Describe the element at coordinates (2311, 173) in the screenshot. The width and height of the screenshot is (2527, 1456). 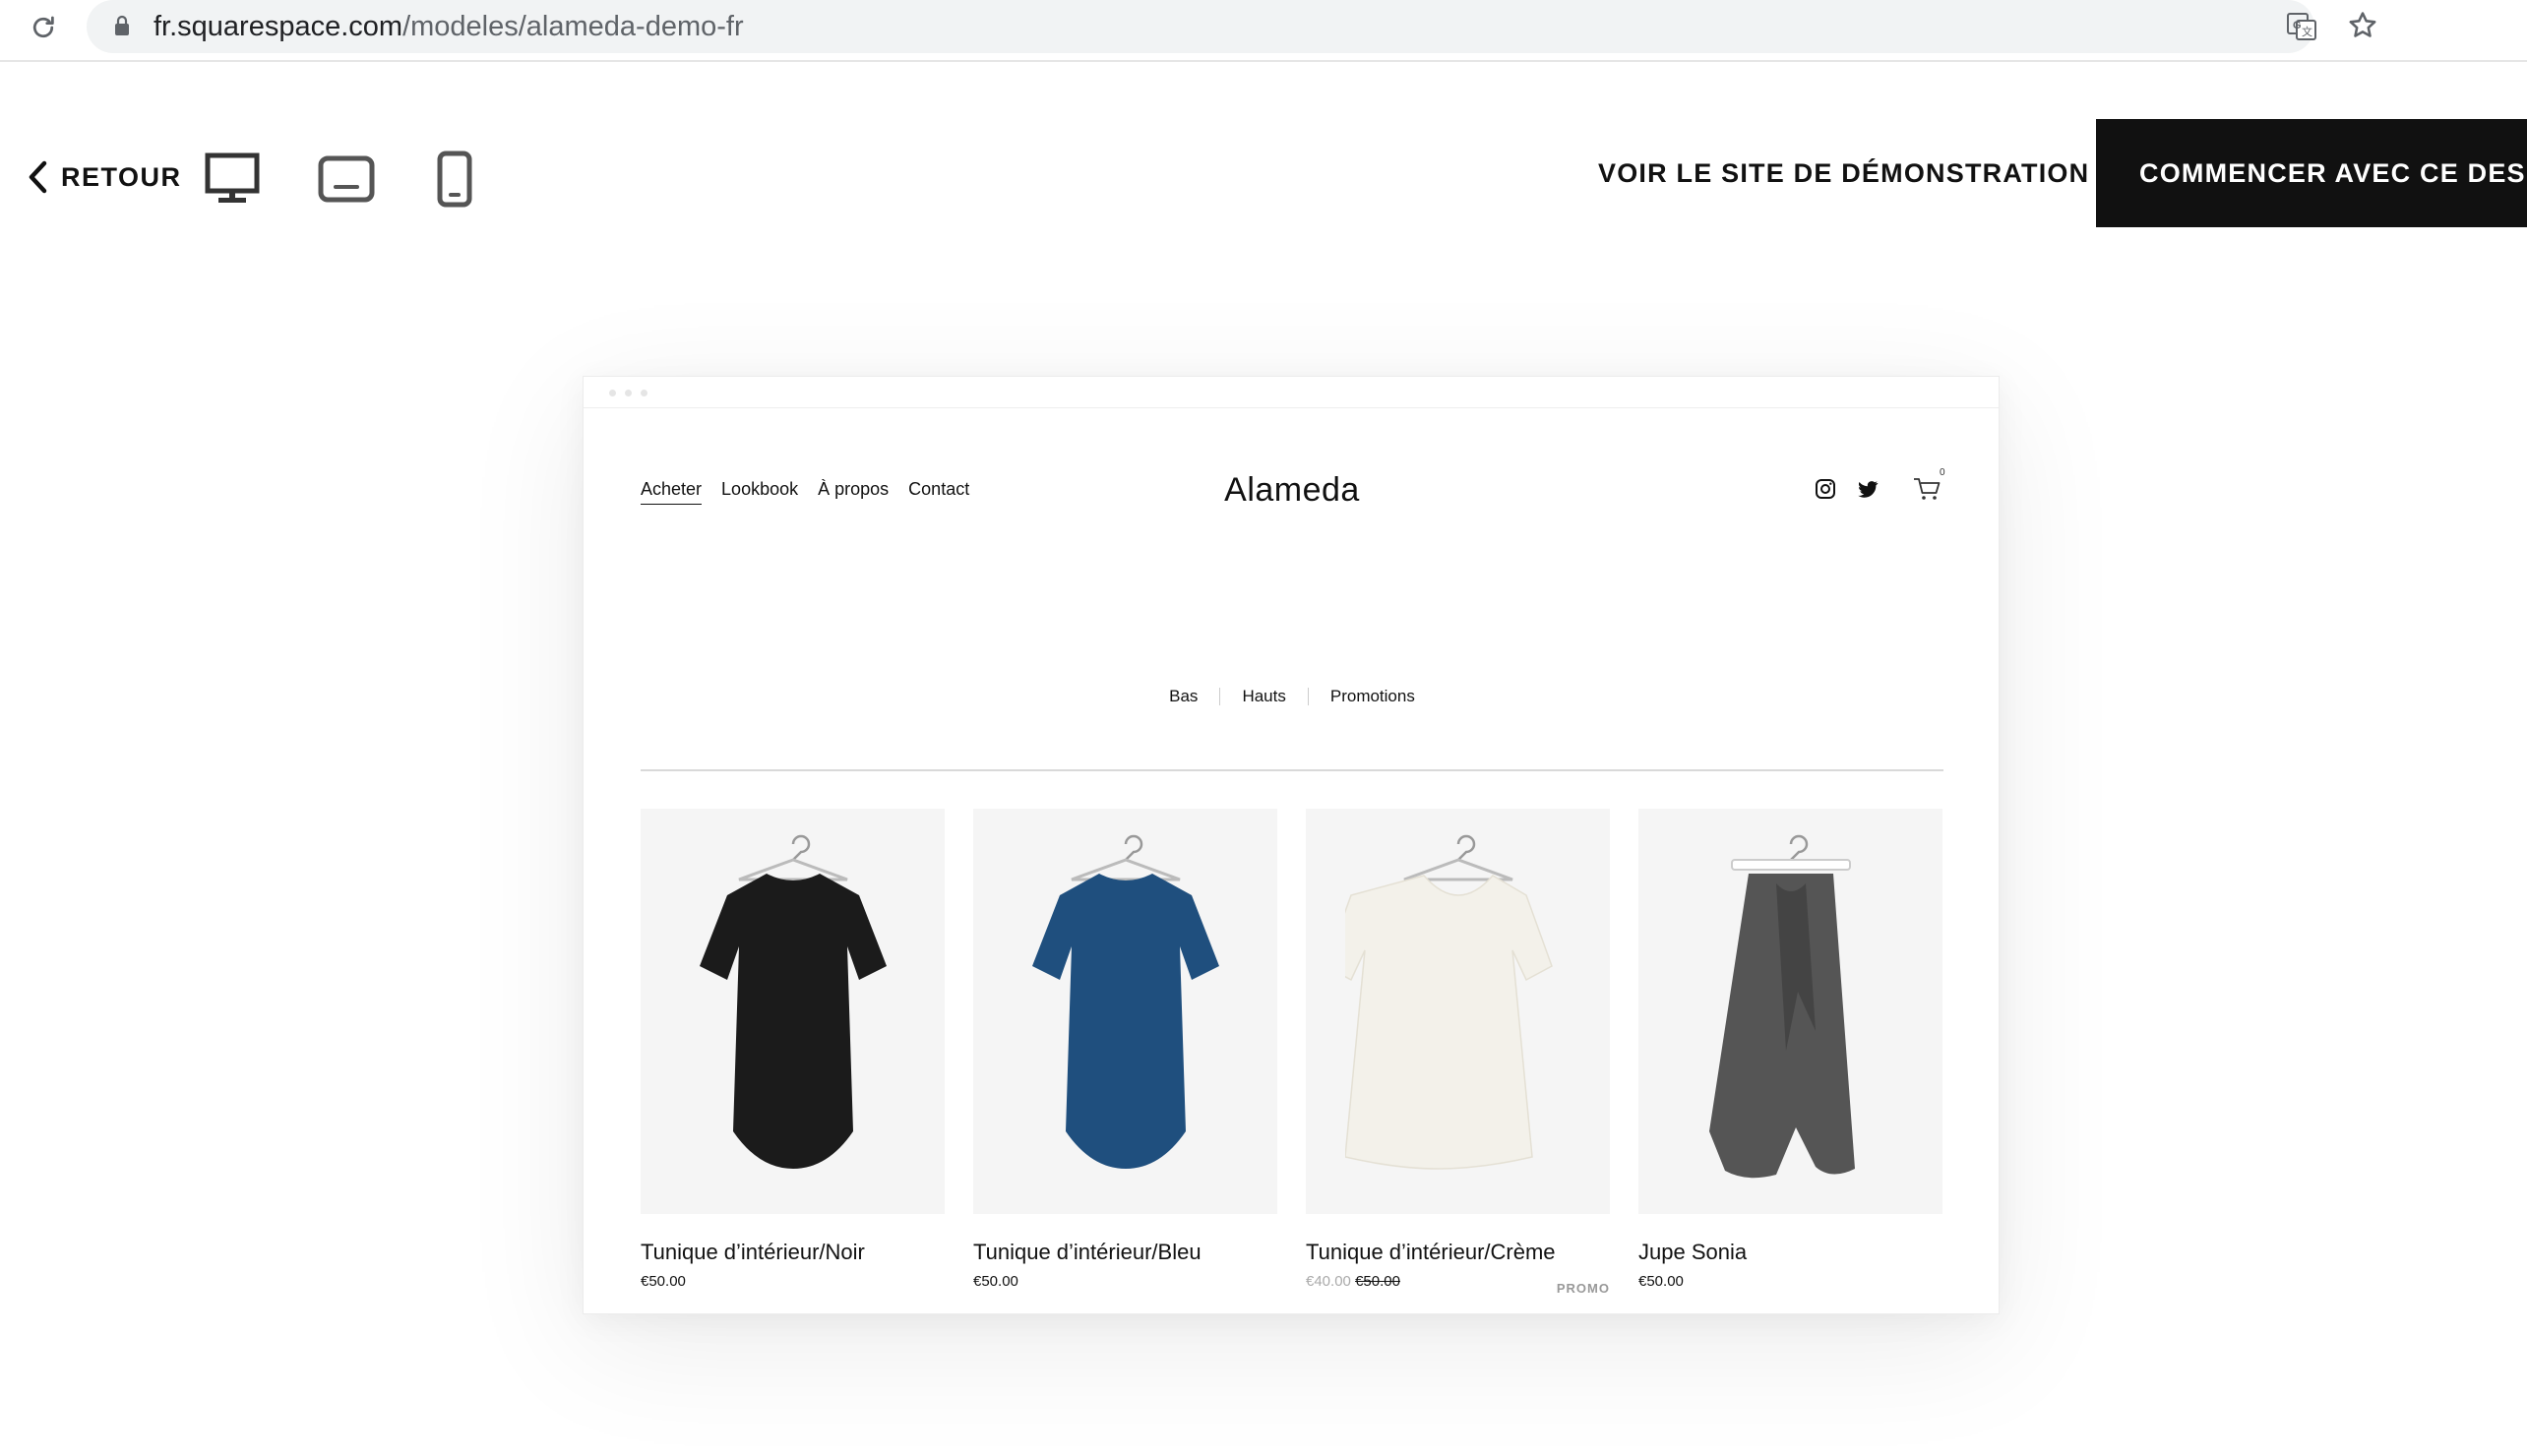
I see `start-with-design-button: COMMENCER AVEC CE DESIGN` at that location.